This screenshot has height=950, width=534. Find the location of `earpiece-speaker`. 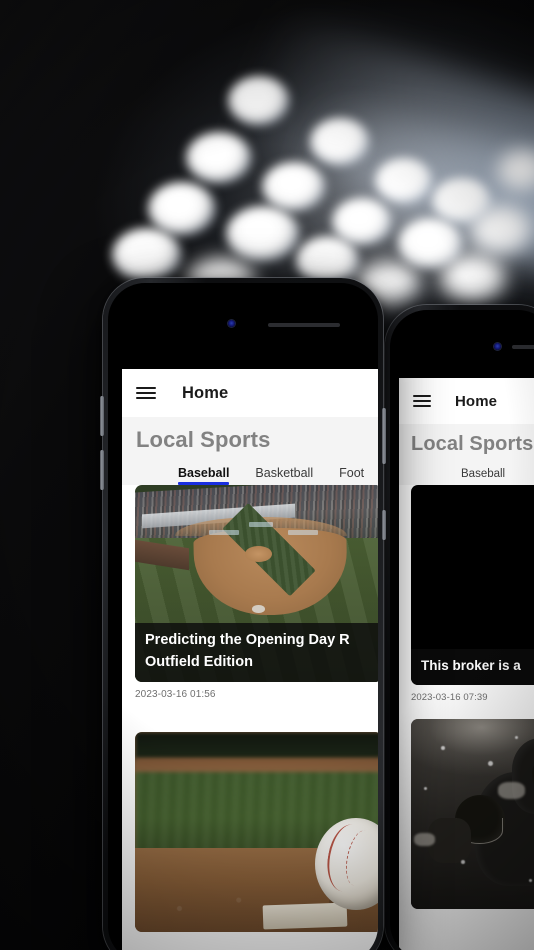

earpiece-speaker is located at coordinates (523, 347).